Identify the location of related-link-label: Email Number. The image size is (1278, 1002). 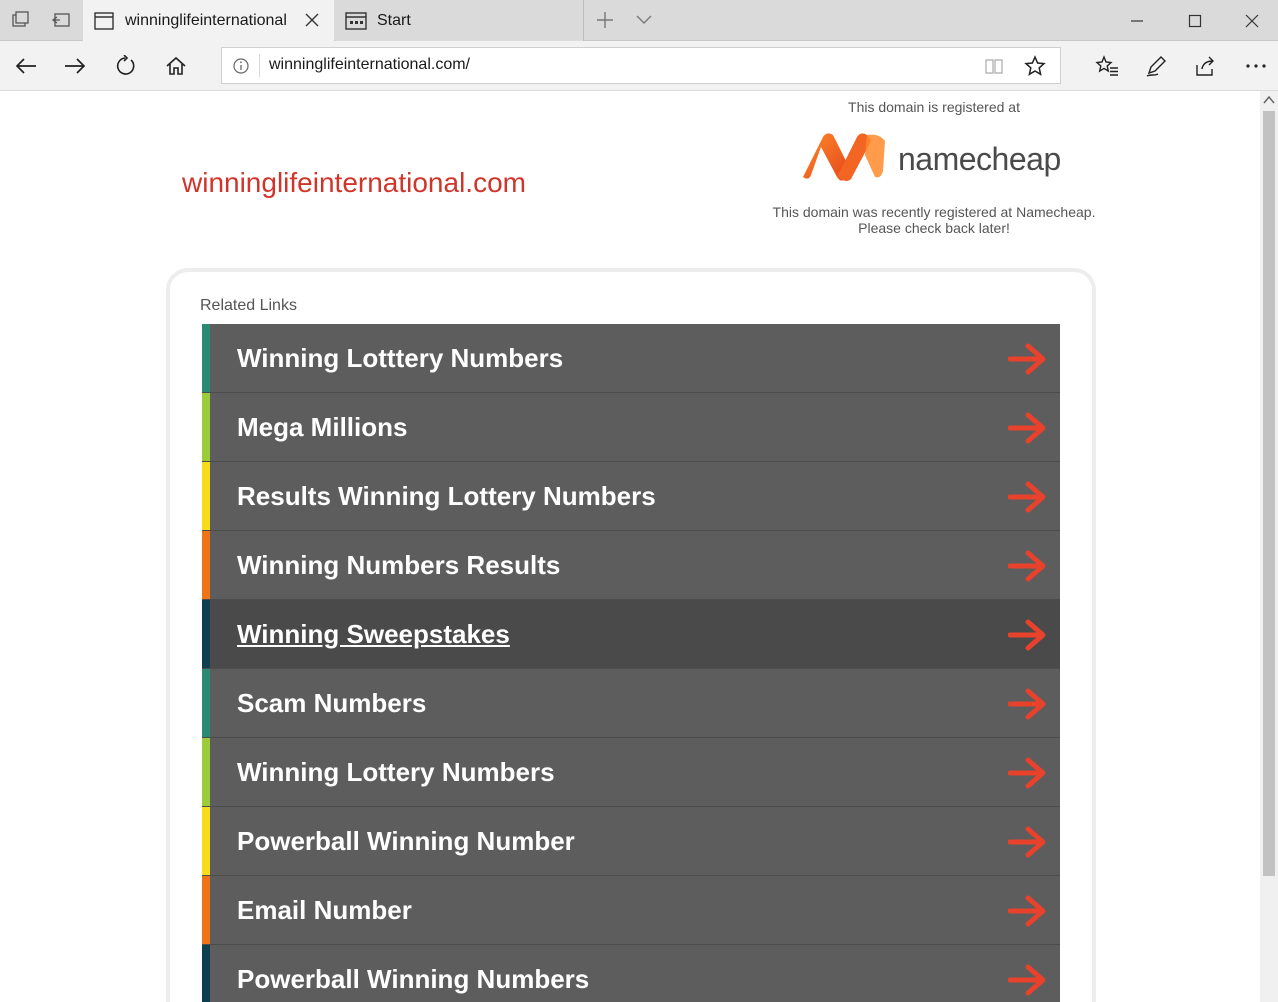
(324, 910).